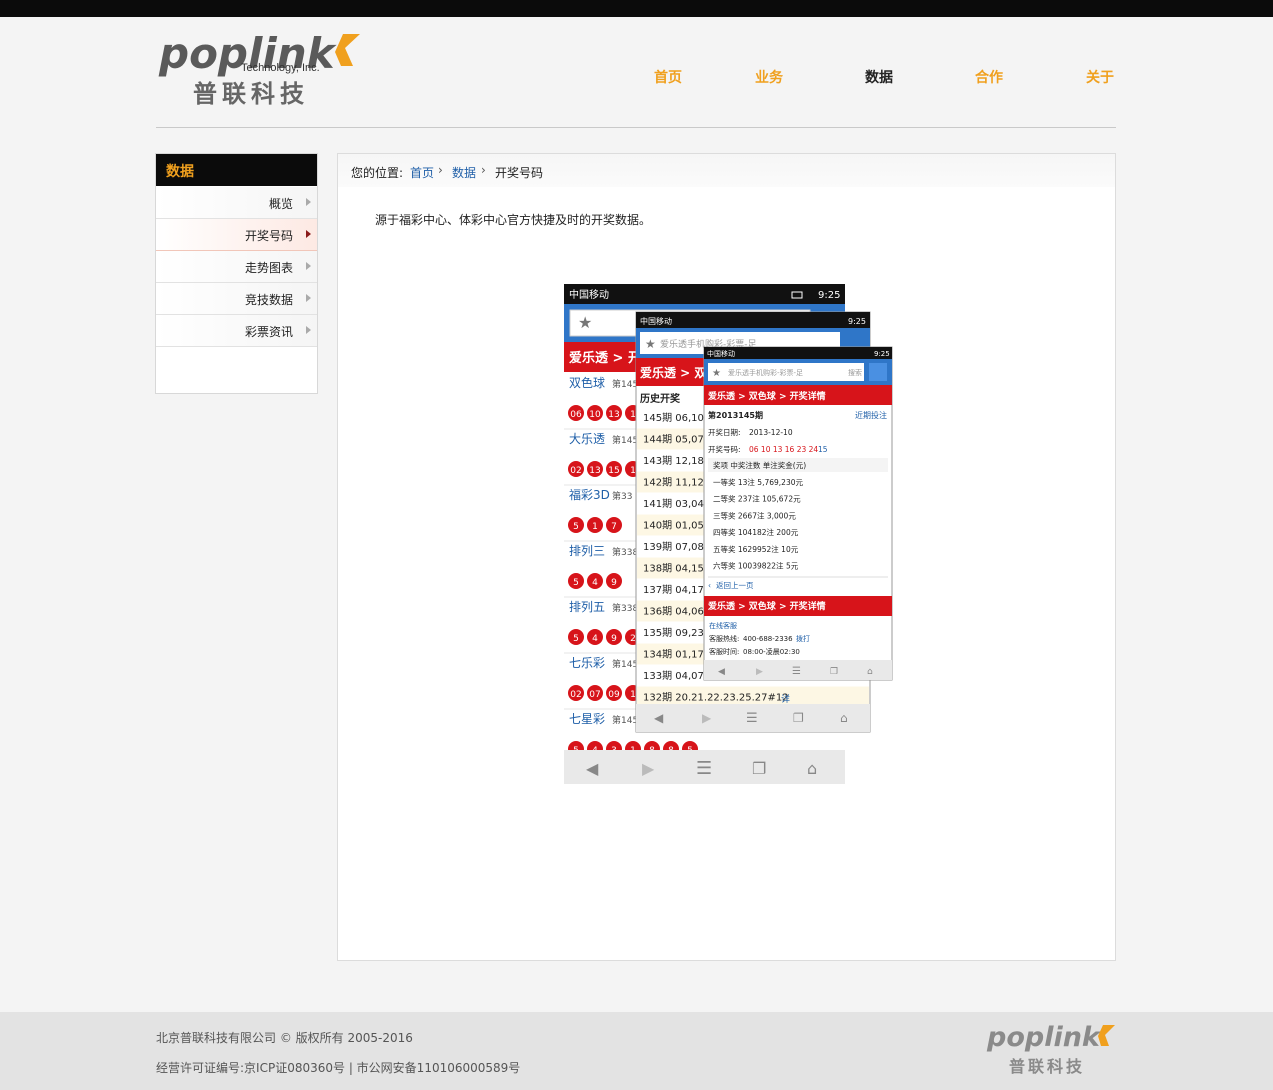 The image size is (1273, 1090). I want to click on logo-mark, so click(347, 50).